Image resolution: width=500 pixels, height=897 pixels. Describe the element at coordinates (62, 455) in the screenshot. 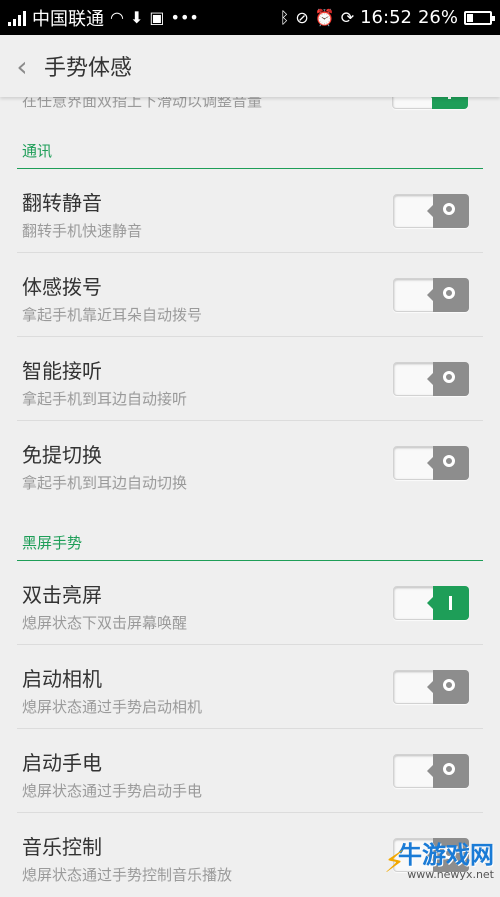

I see `setting-title: 免提切换` at that location.